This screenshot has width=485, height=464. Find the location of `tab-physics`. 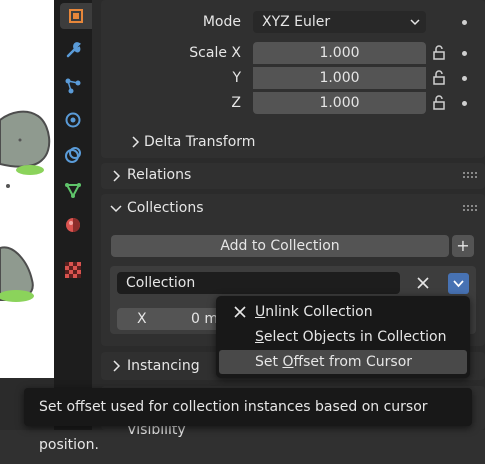

tab-physics is located at coordinates (73, 120).